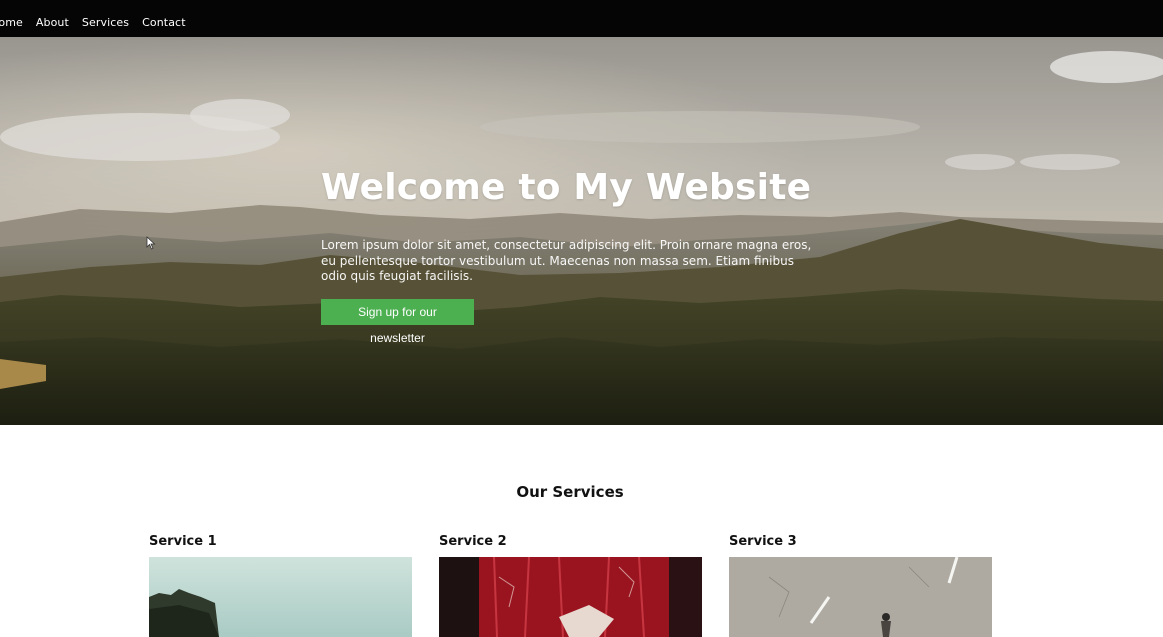  Describe the element at coordinates (183, 541) in the screenshot. I see `service-title: Service 1` at that location.